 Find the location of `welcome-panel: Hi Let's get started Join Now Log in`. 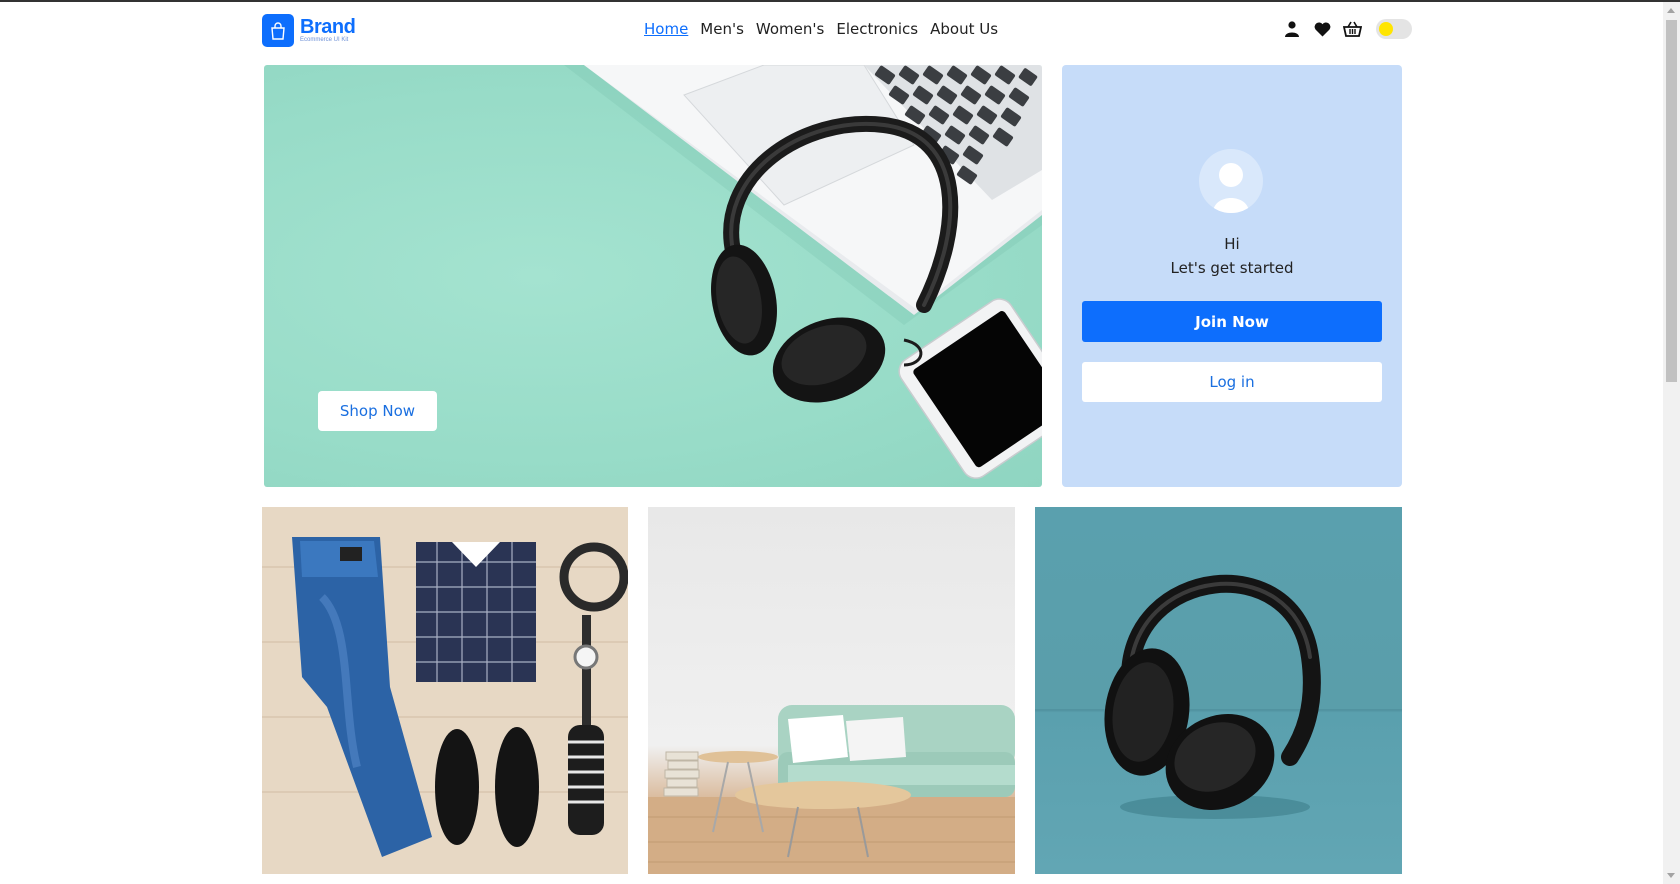

welcome-panel: Hi Let's get started Join Now Log in is located at coordinates (1232, 276).